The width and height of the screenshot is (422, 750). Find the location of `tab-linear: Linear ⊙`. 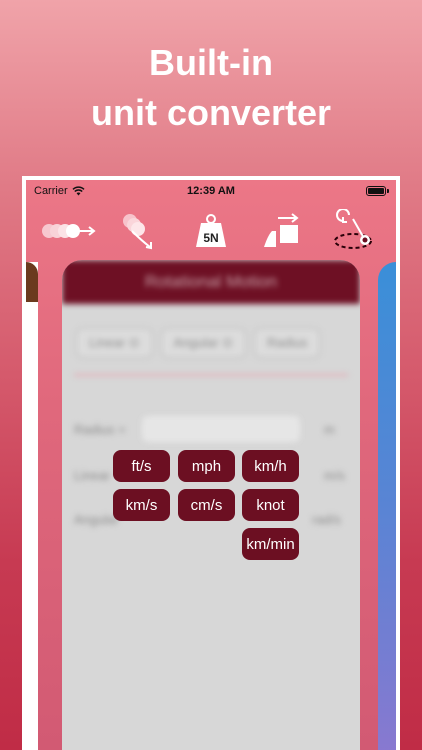

tab-linear: Linear ⊙ is located at coordinates (114, 343).